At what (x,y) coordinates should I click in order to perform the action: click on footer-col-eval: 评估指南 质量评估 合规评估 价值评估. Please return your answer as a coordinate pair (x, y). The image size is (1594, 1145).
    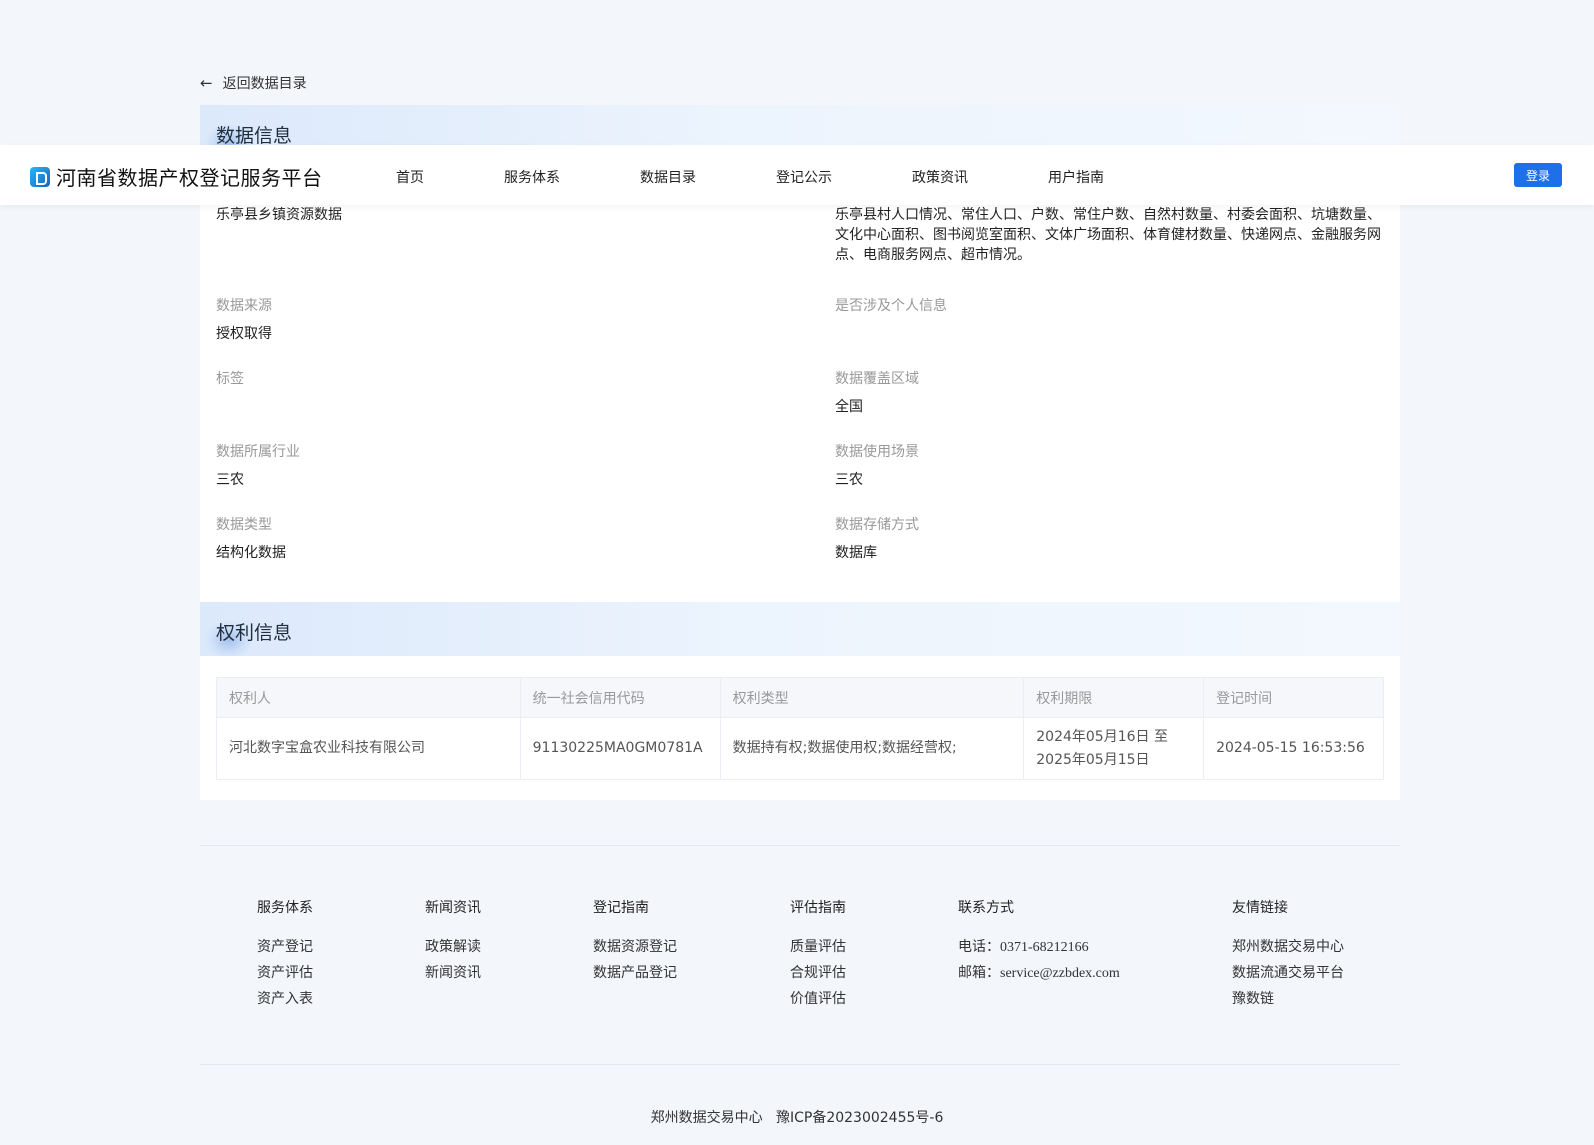
    Looking at the image, I should click on (818, 952).